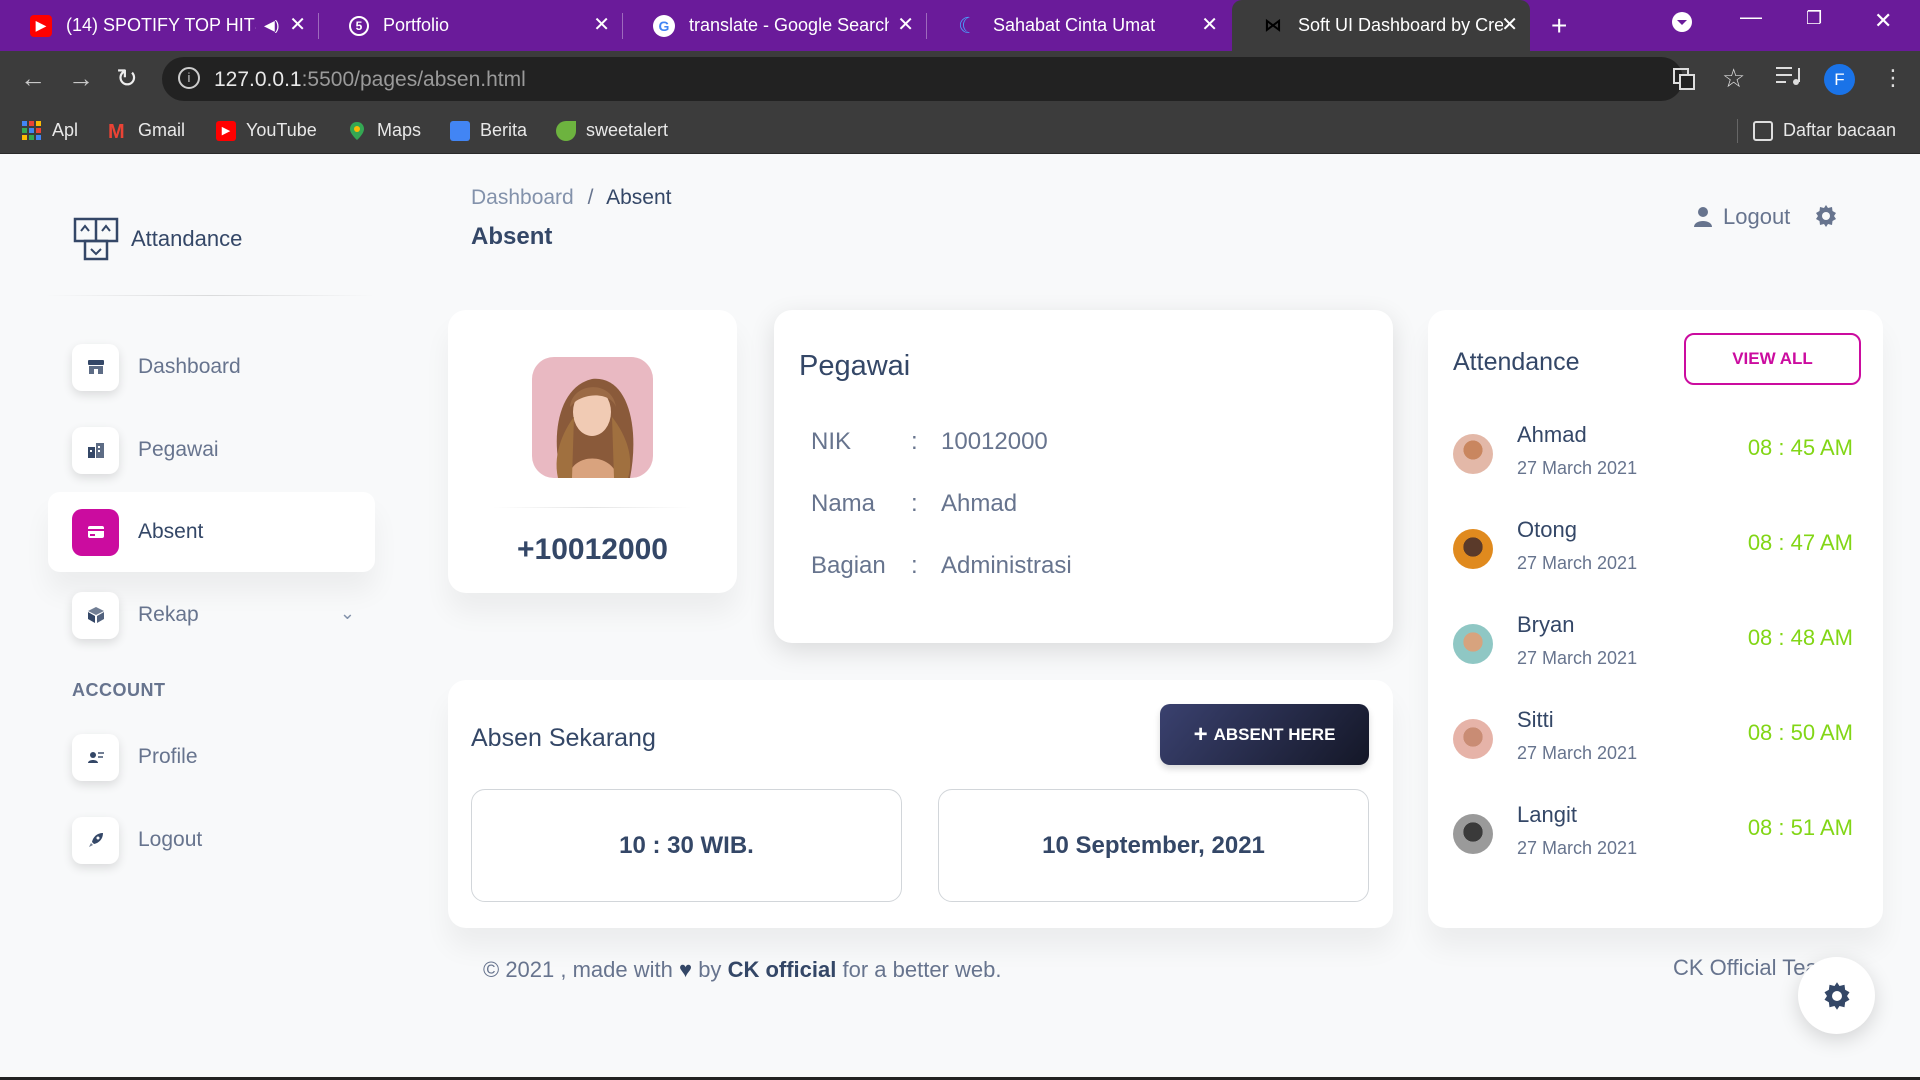 The image size is (1920, 1080). Describe the element at coordinates (1800, 827) in the screenshot. I see `attendance-time: 08 : 51 AM` at that location.